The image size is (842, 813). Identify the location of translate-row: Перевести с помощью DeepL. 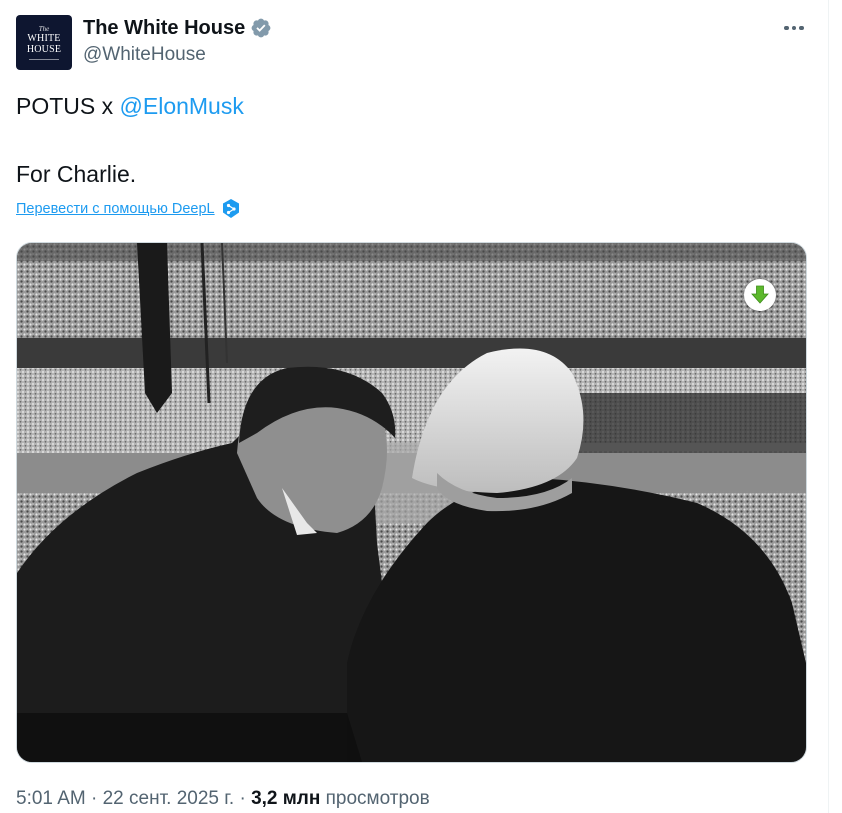
(128, 209).